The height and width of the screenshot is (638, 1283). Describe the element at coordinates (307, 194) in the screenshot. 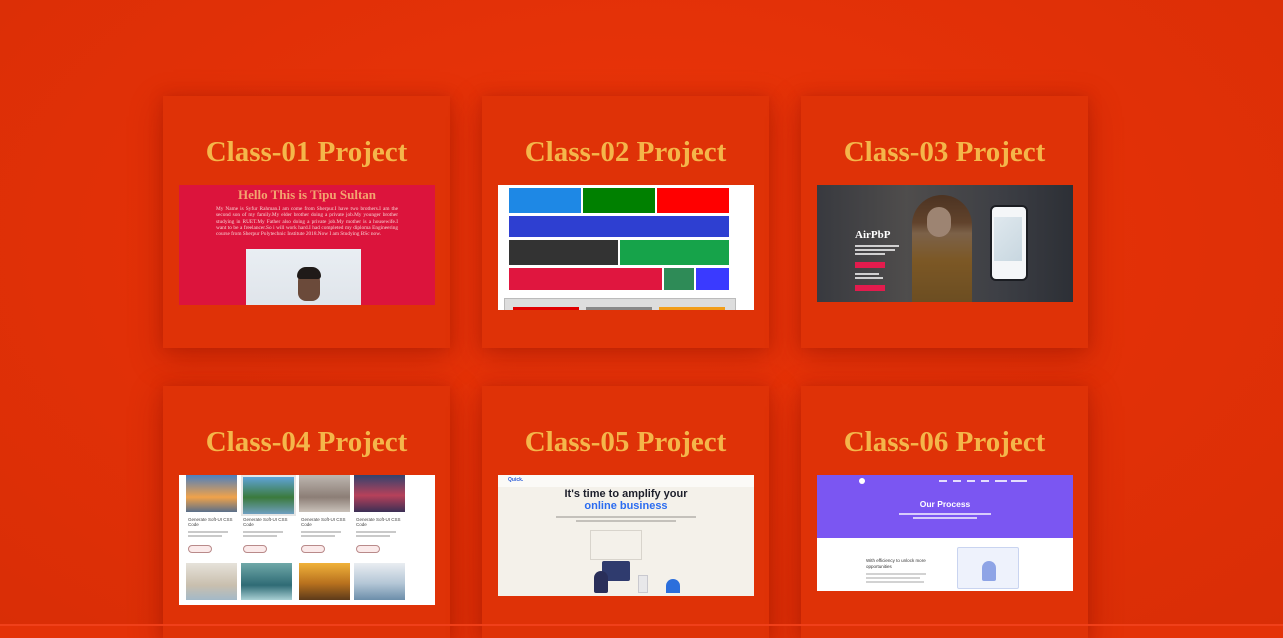

I see `thumb-heading: Hello This is Tipu Sultan` at that location.